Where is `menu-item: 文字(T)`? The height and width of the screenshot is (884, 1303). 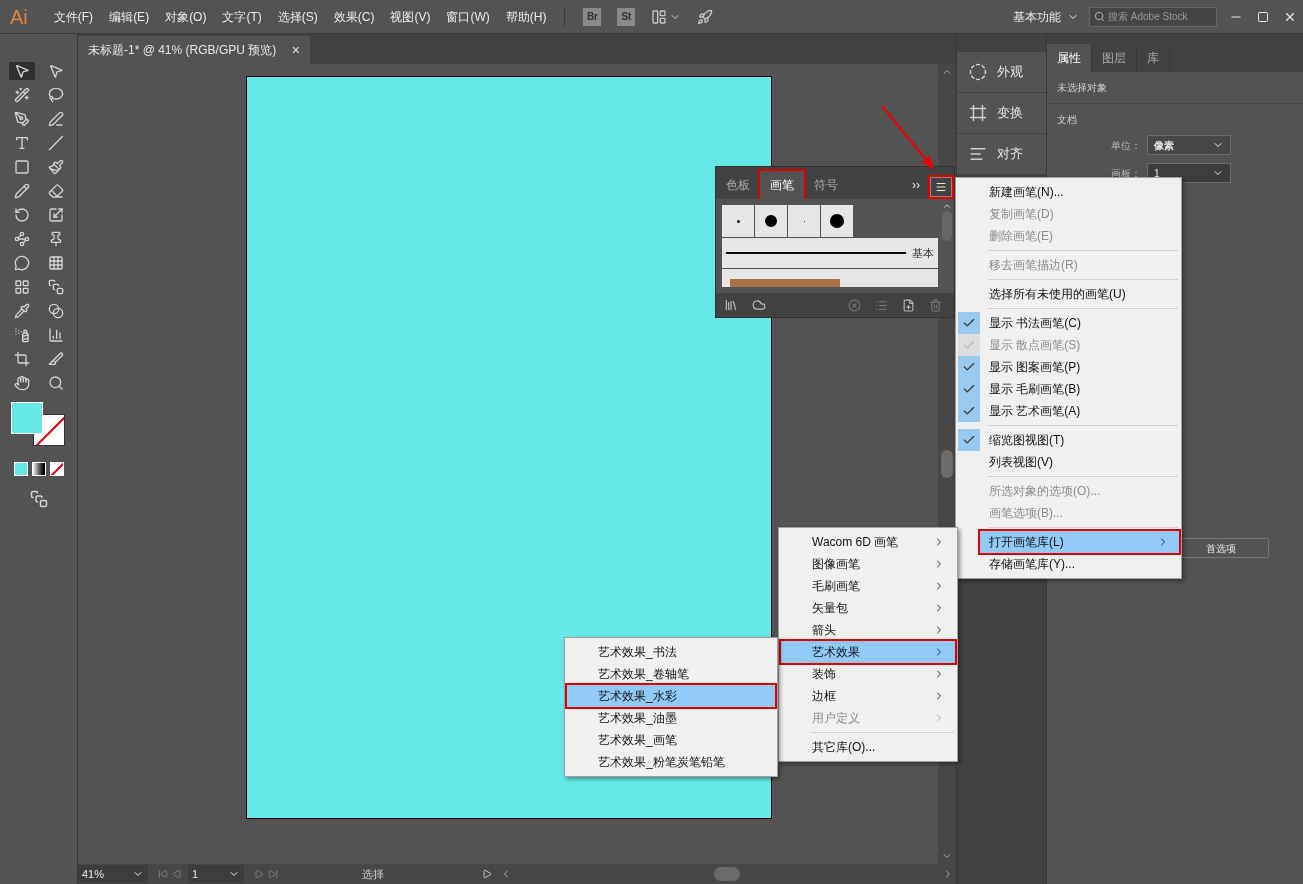
menu-item: 文字(T) is located at coordinates (242, 16).